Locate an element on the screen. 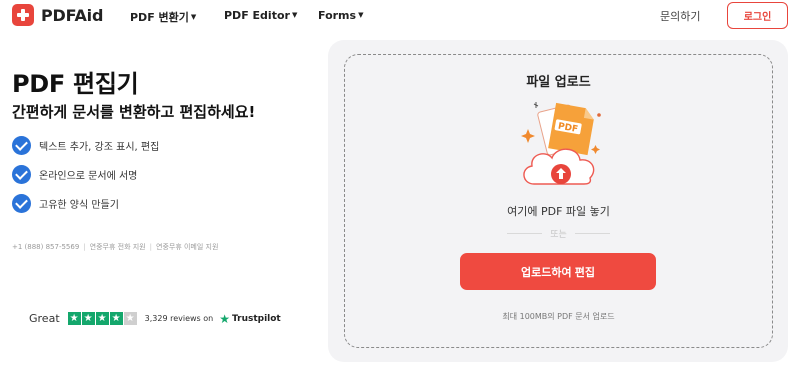  upload-edit-button: 업로드하여 편집 is located at coordinates (558, 271).